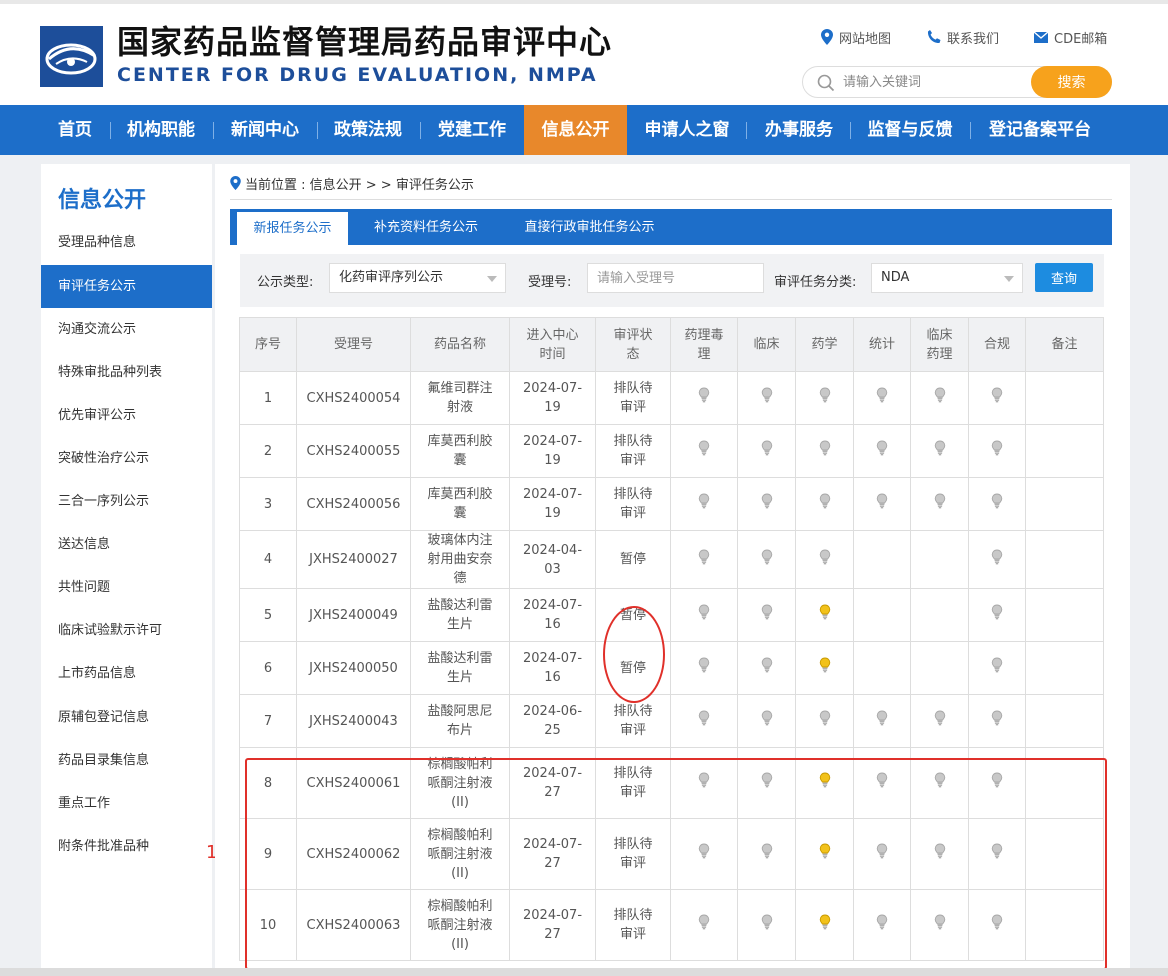 The image size is (1168, 976). What do you see at coordinates (126, 329) in the screenshot?
I see `sidebar-item-communication: 沟通交流公示` at bounding box center [126, 329].